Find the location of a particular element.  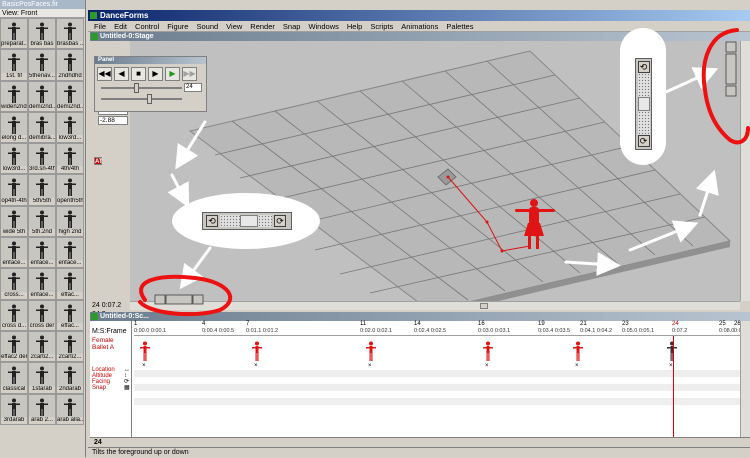

ruler-tick: 23 0:05.0 0:05.1 is located at coordinates (638, 327).